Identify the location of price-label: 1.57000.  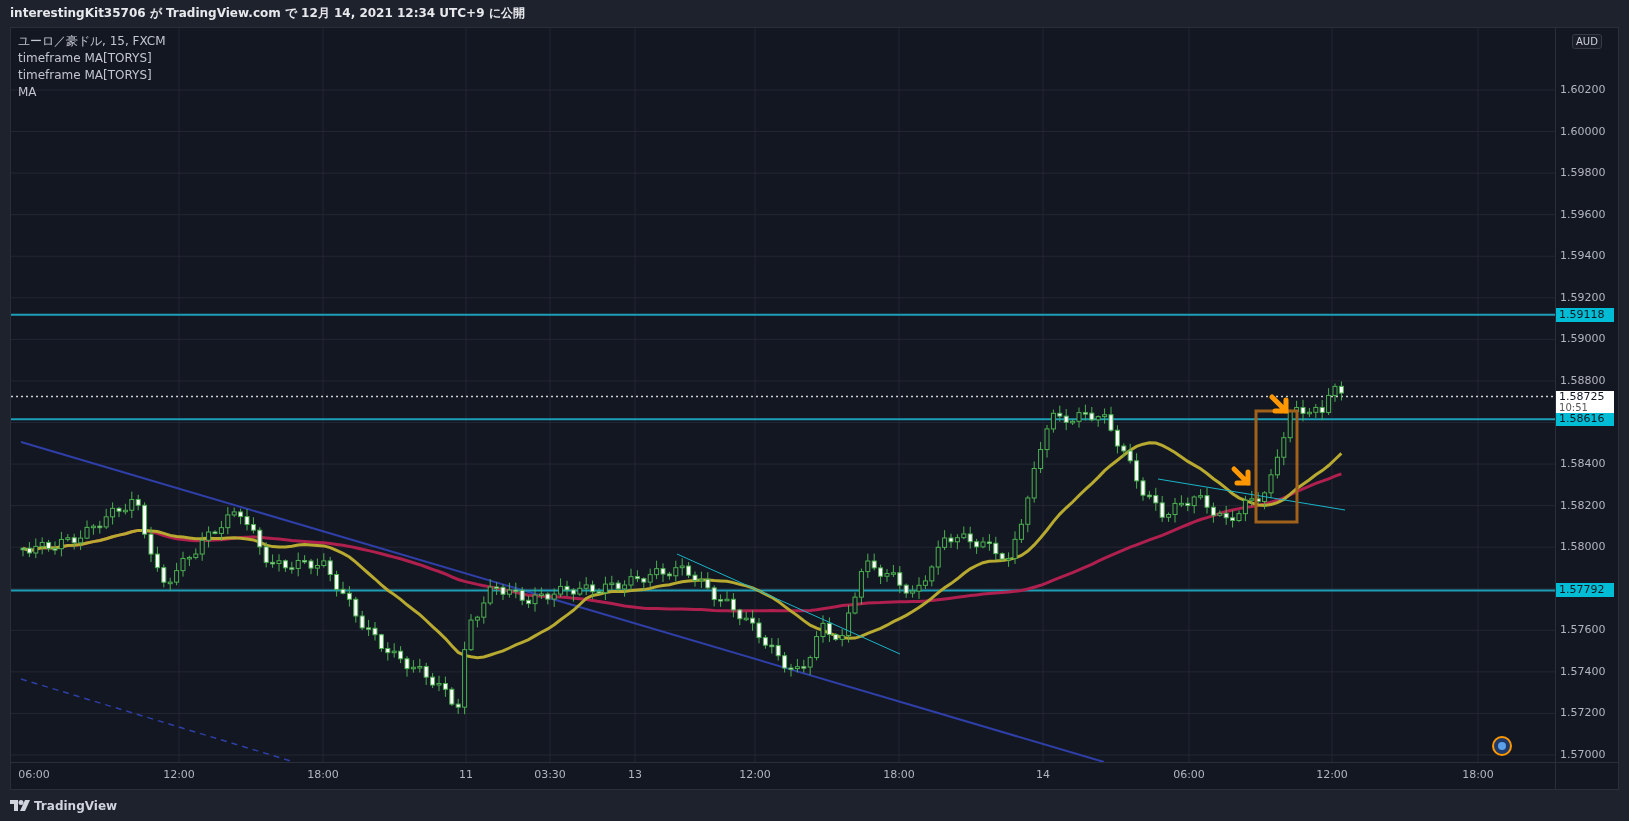
(1583, 755).